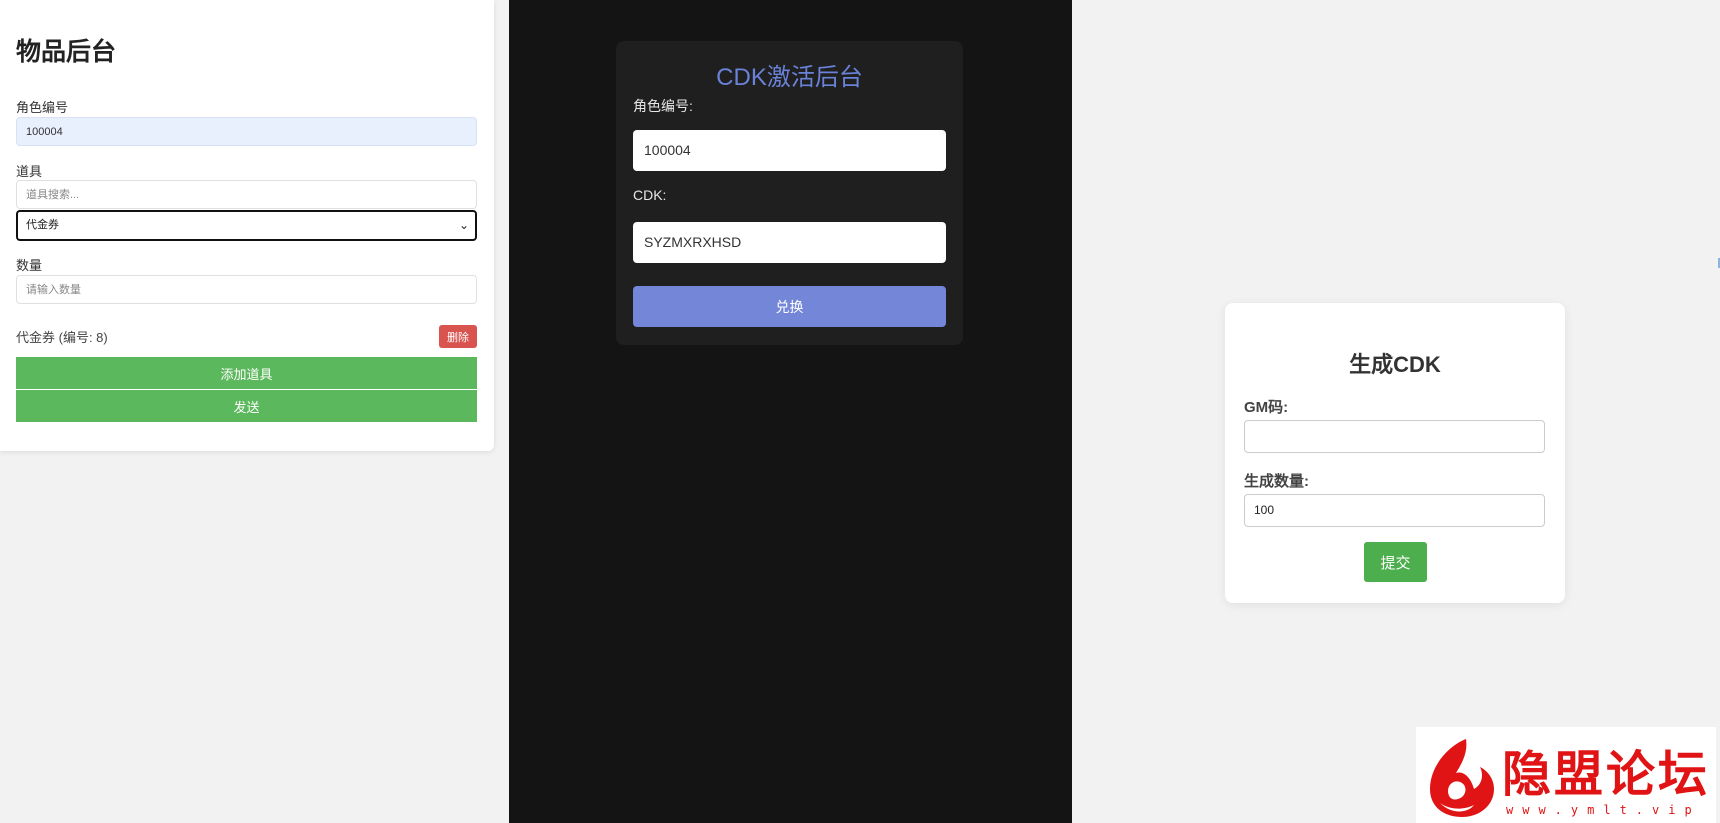 This screenshot has width=1720, height=823. Describe the element at coordinates (663, 106) in the screenshot. I see `cdk-role-id-label: 角色编号:` at that location.